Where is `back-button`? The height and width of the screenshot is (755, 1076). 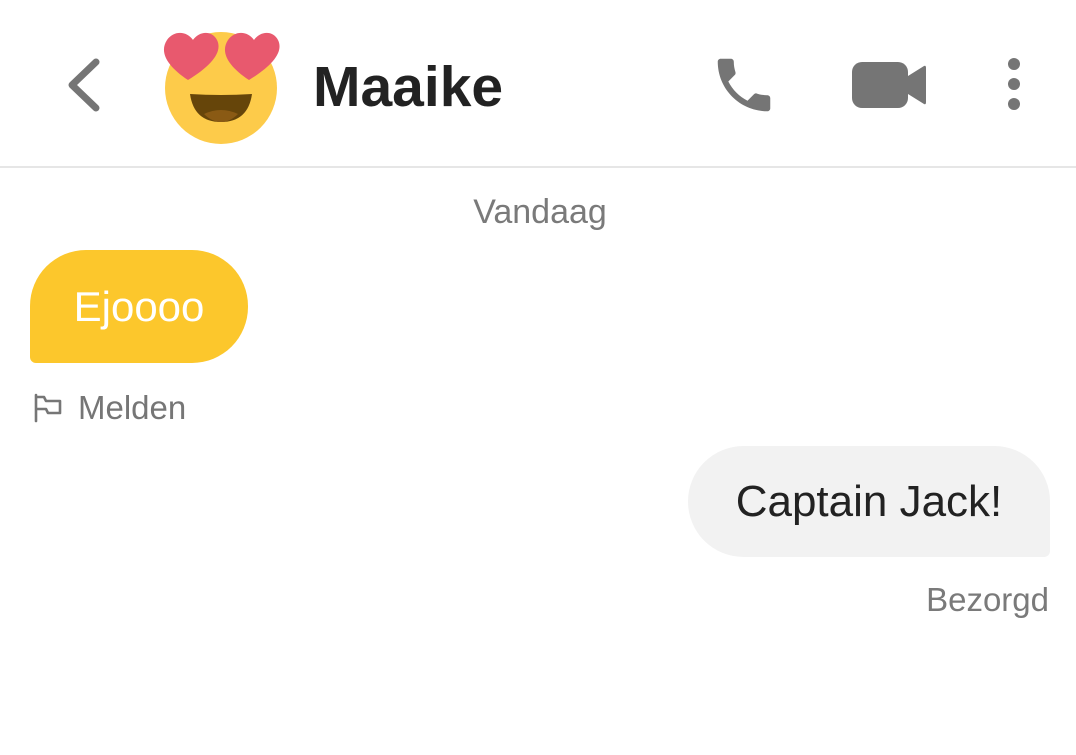
back-button is located at coordinates (86, 84).